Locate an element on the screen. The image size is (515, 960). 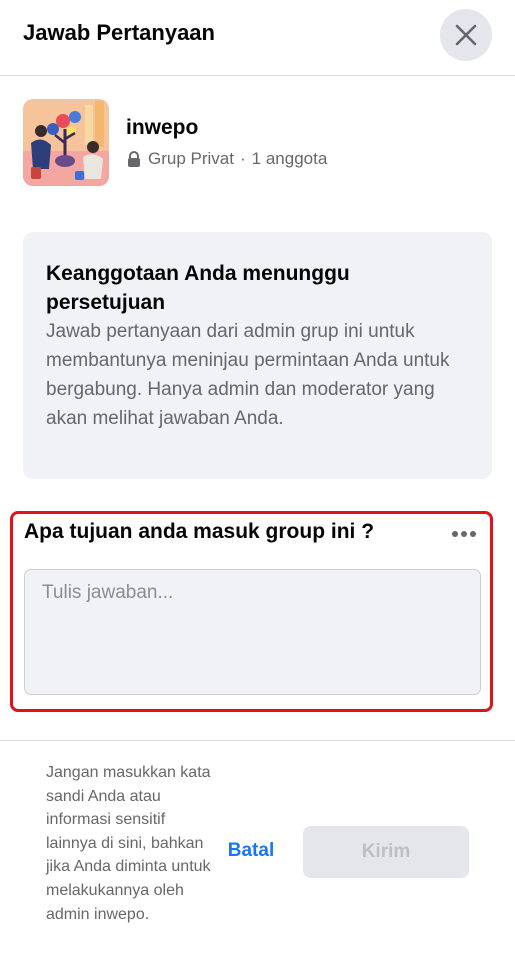
group-info: inwepo Grup Privat · 1 anggota is located at coordinates (258, 143).